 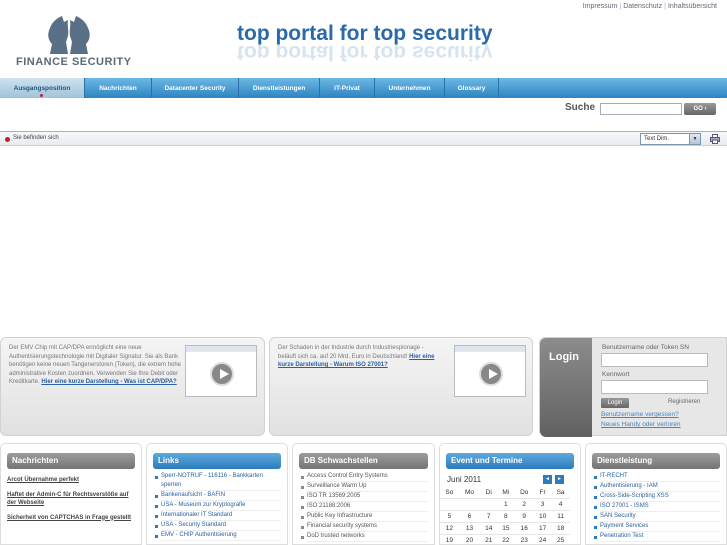 What do you see at coordinates (654, 387) in the screenshot?
I see `password-field` at bounding box center [654, 387].